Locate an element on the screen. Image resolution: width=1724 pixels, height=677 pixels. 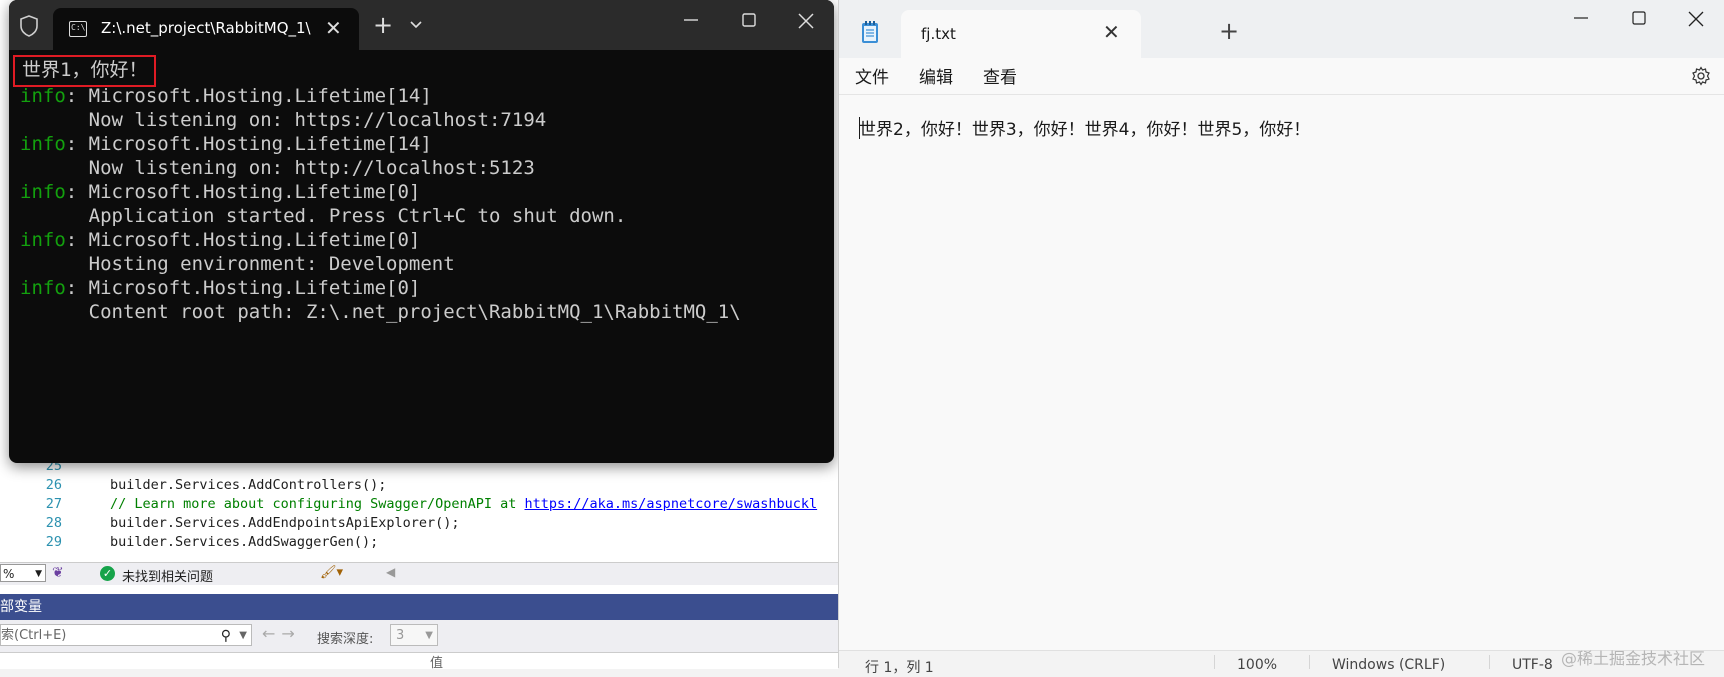
zoom-level: 100% is located at coordinates (1257, 665).